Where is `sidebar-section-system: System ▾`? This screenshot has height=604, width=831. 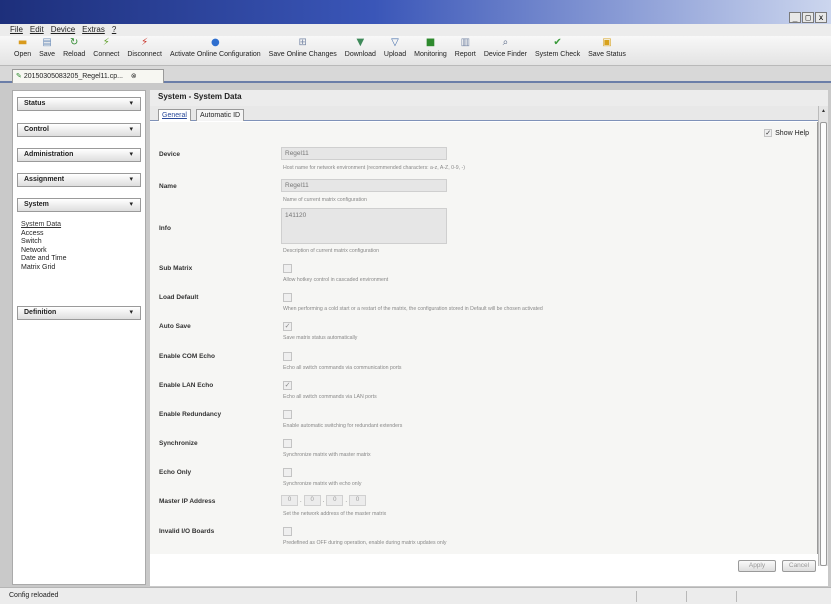 sidebar-section-system: System ▾ is located at coordinates (79, 205).